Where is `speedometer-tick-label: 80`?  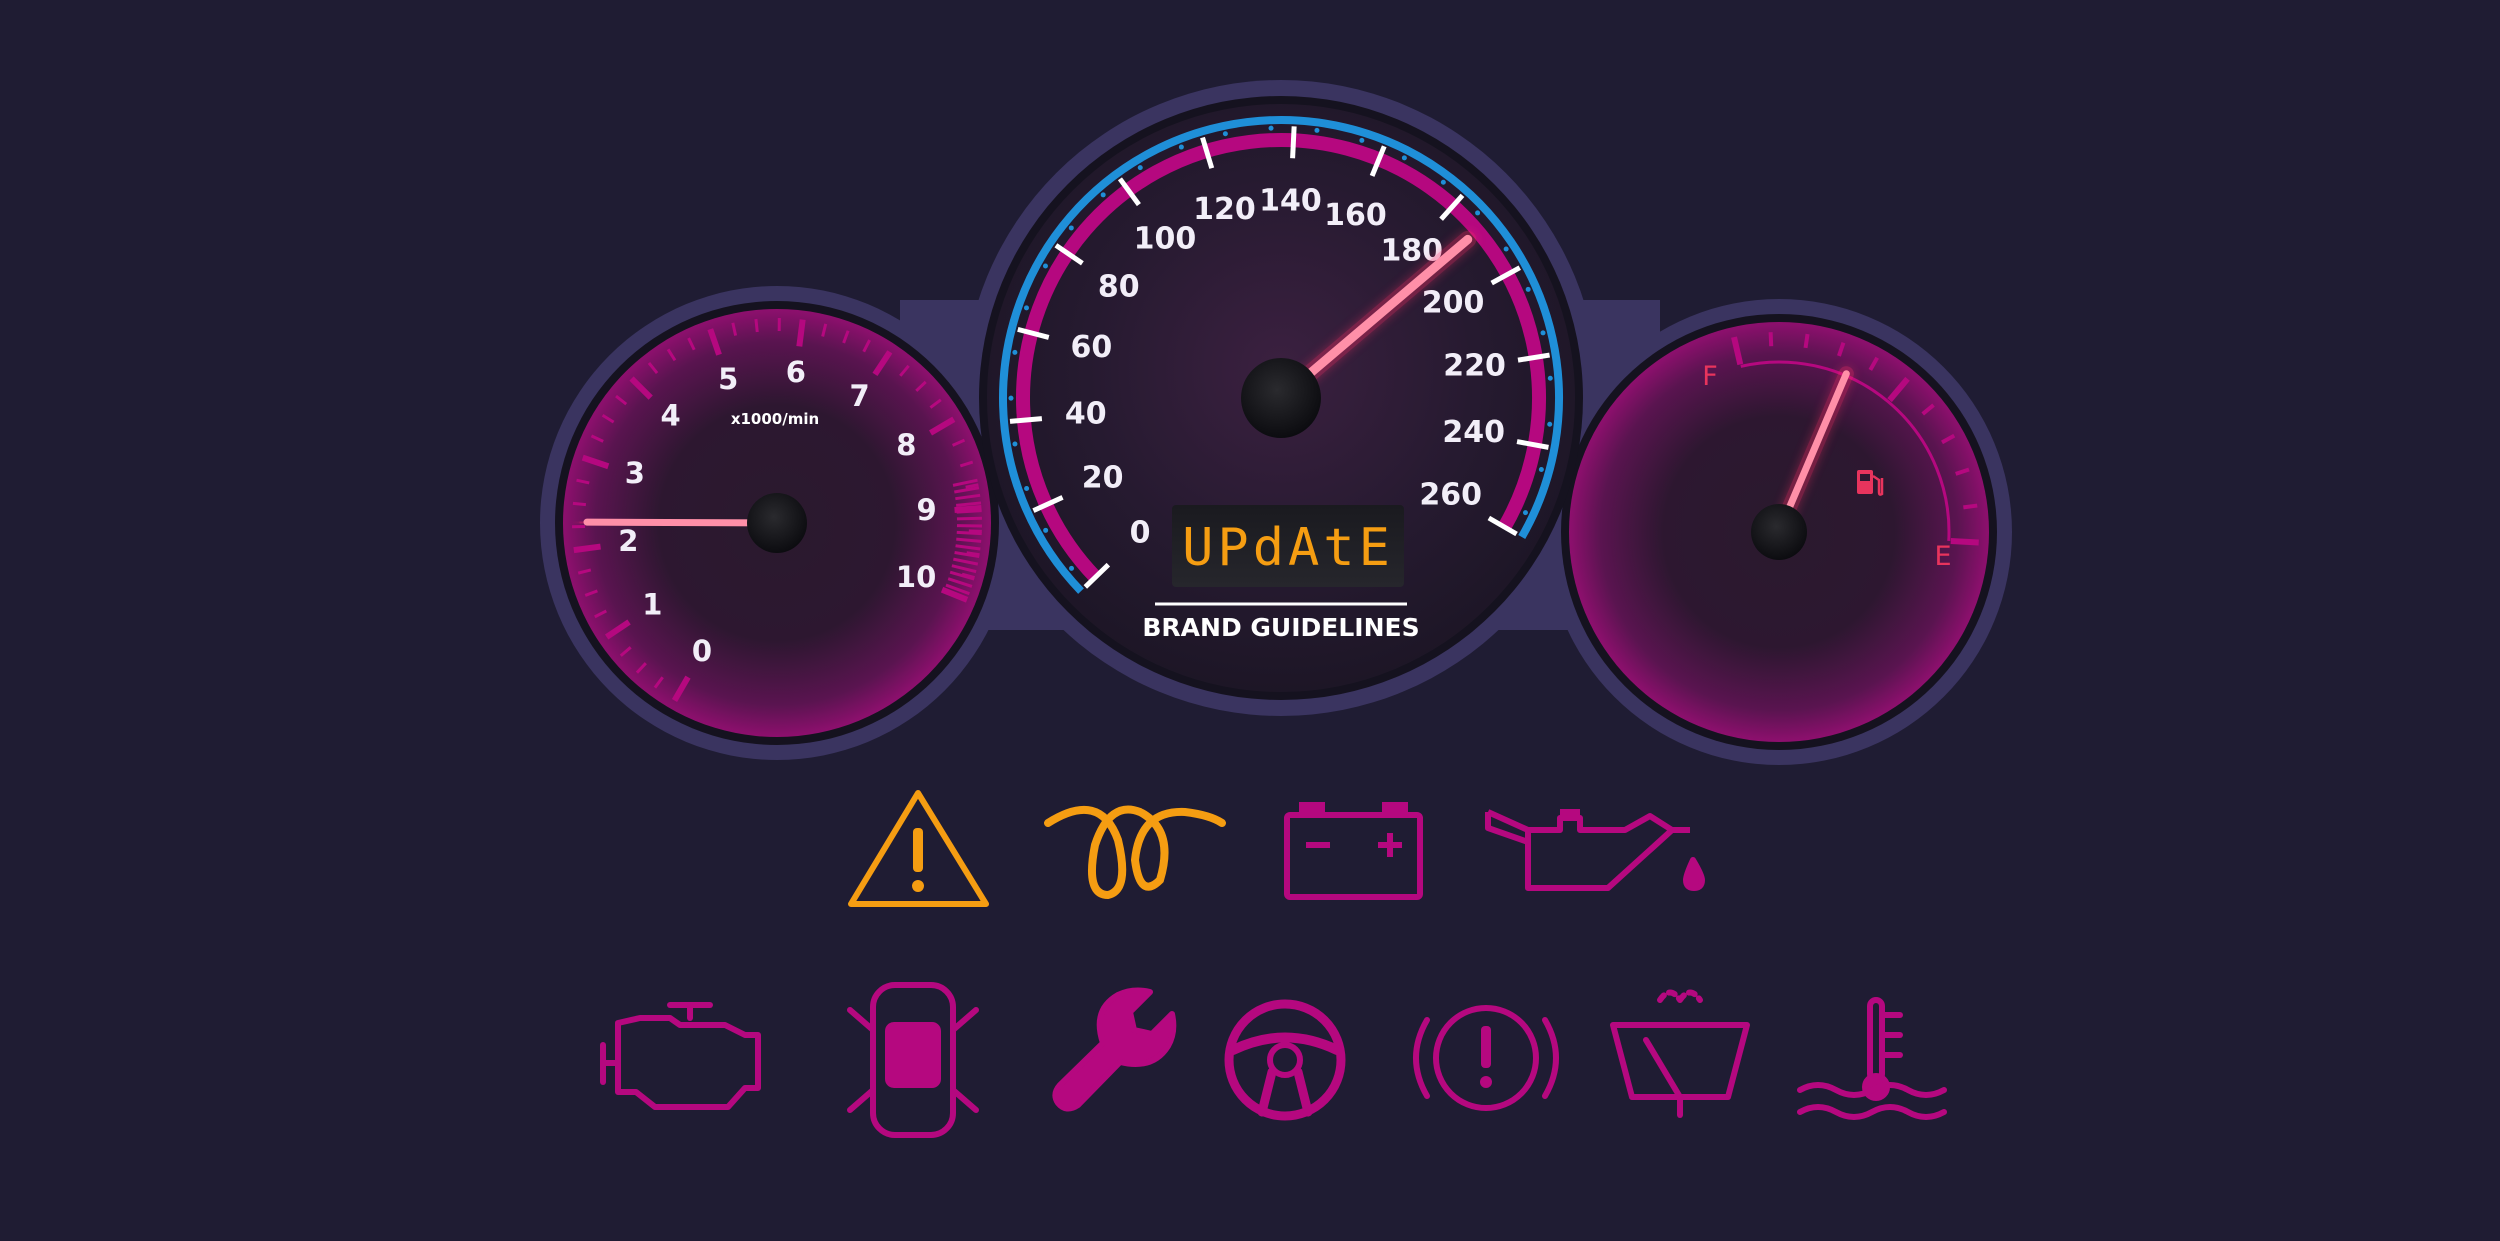
speedometer-tick-label: 80 is located at coordinates (1119, 286).